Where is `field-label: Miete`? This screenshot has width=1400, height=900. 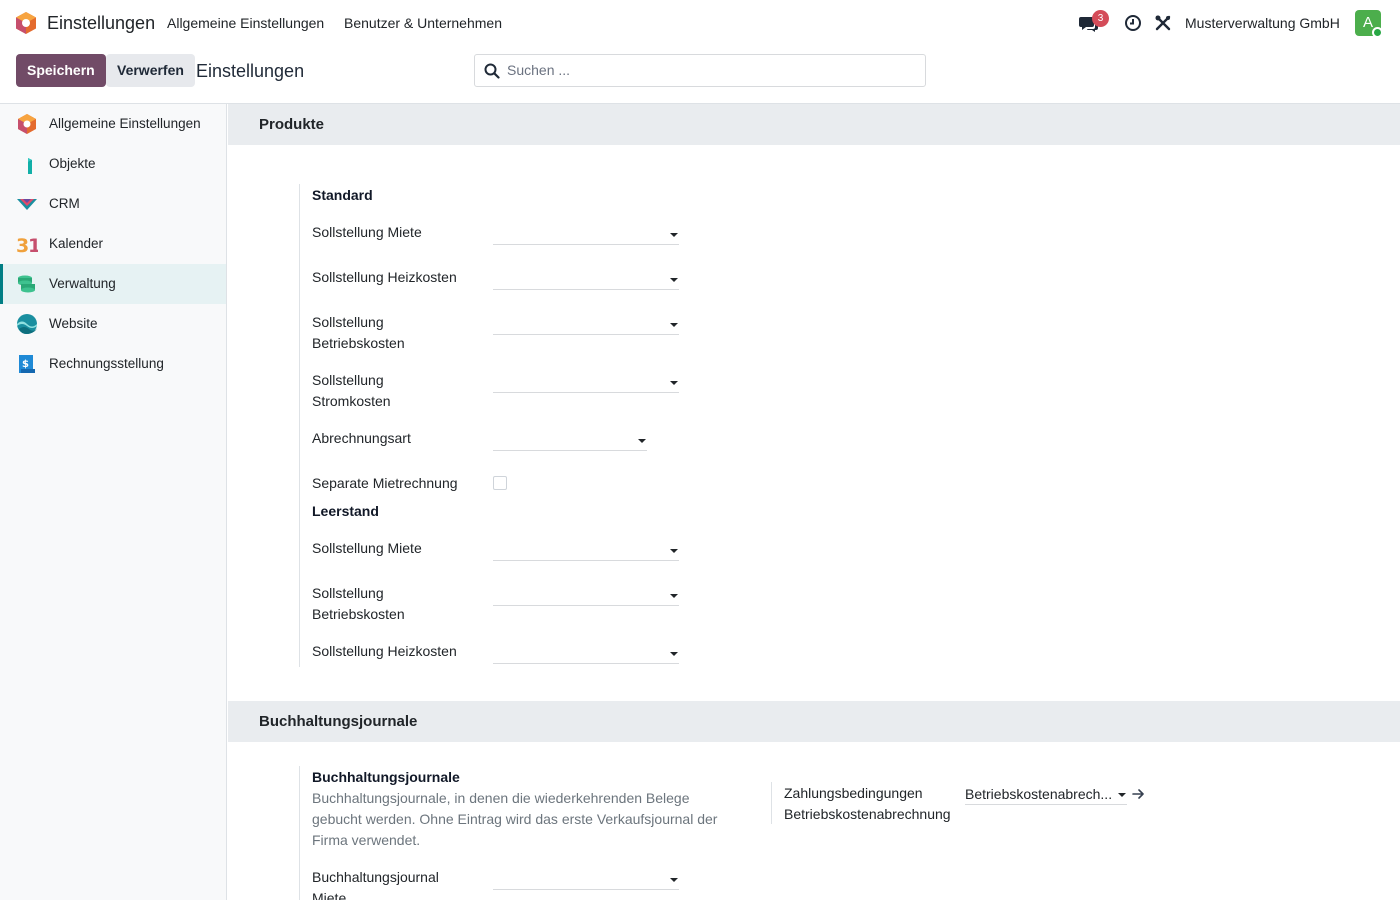 field-label: Miete is located at coordinates (329, 895).